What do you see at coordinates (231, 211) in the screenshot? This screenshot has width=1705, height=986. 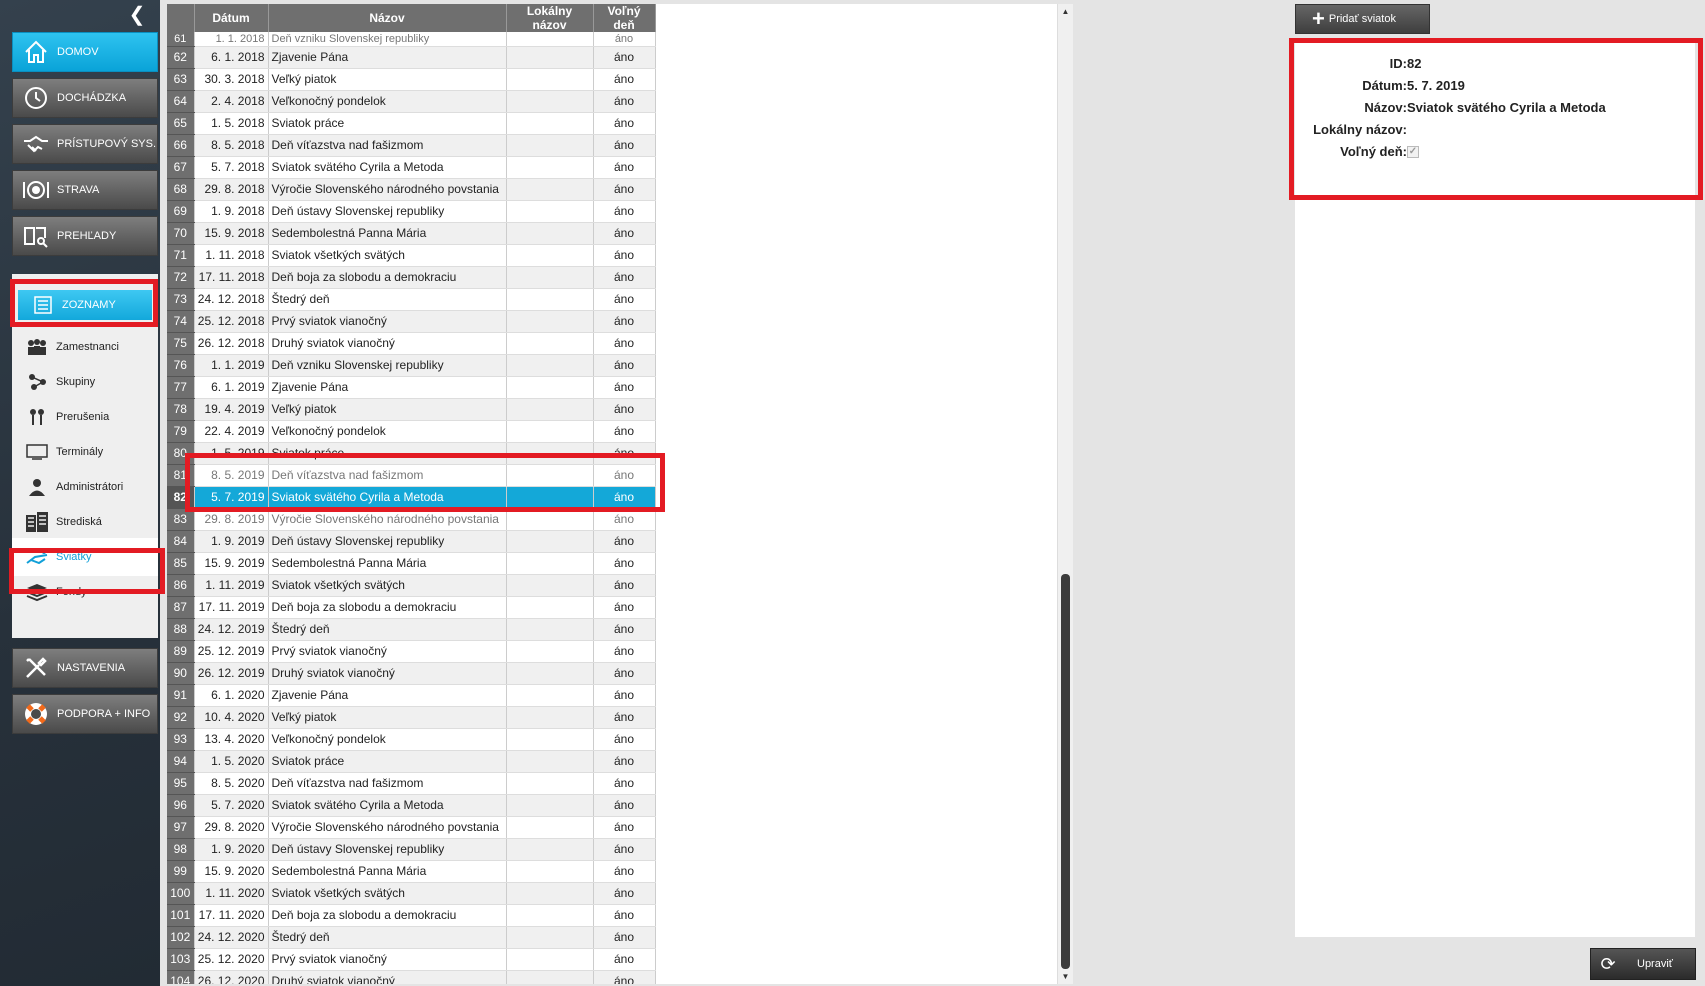 I see `date-cell: 1. 9. 2018` at bounding box center [231, 211].